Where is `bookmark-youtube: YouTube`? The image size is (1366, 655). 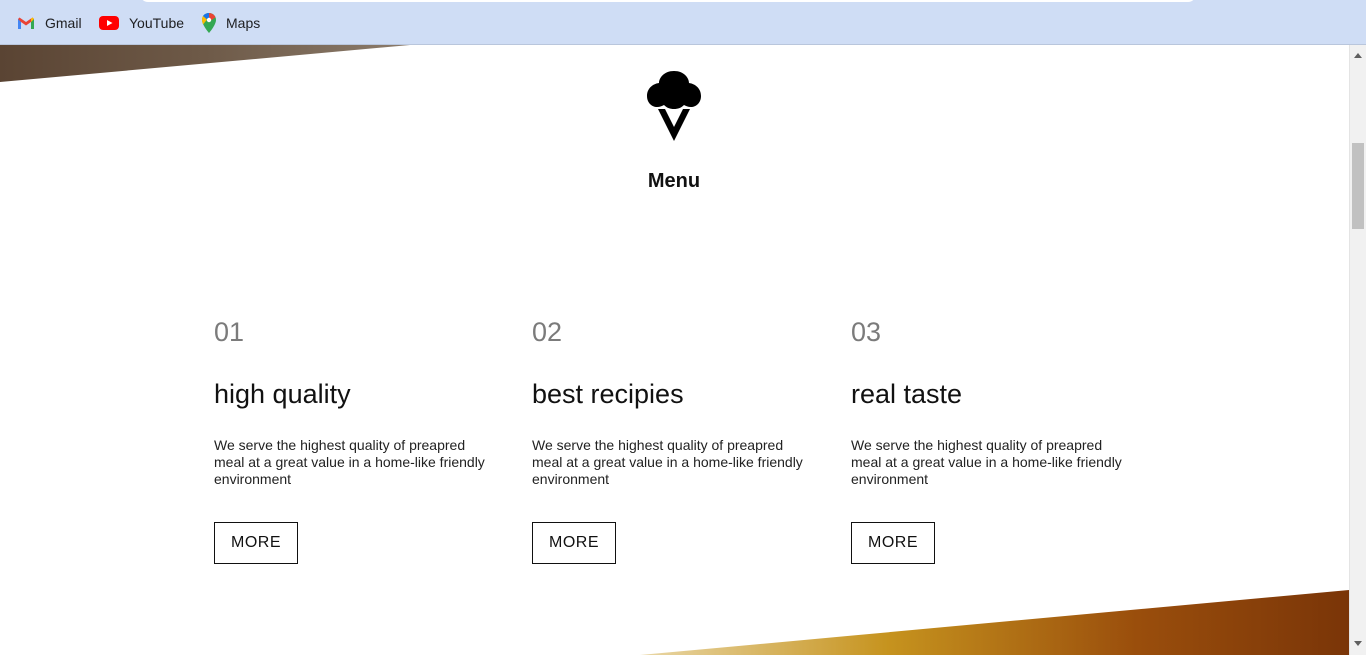
bookmark-youtube: YouTube is located at coordinates (141, 23).